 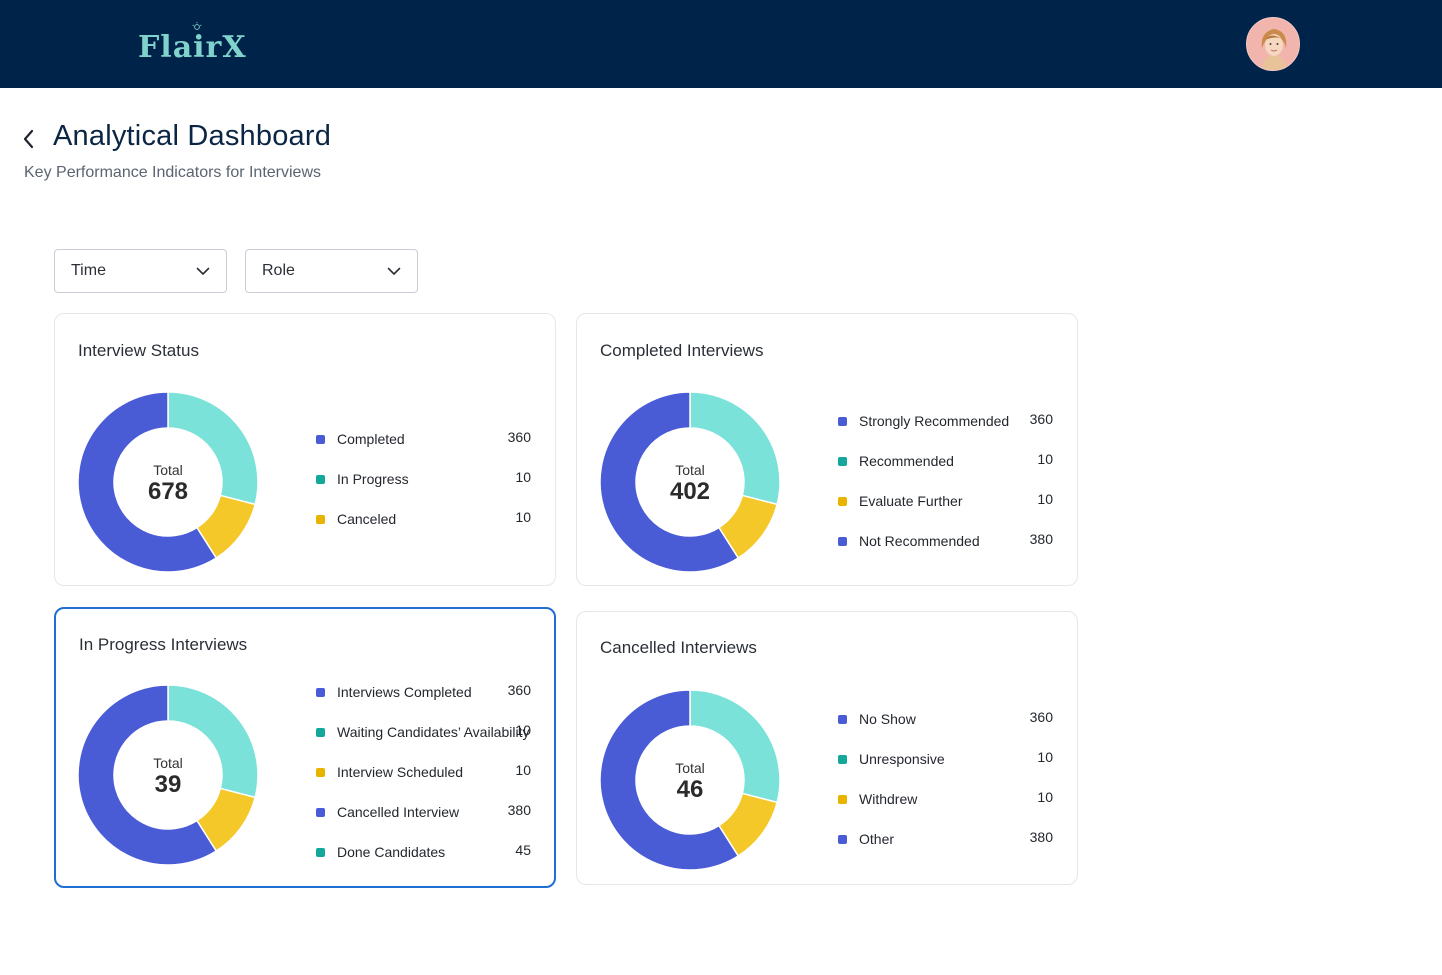 I want to click on legend-item-not-recommended: Not Recommended 380, so click(x=945, y=541).